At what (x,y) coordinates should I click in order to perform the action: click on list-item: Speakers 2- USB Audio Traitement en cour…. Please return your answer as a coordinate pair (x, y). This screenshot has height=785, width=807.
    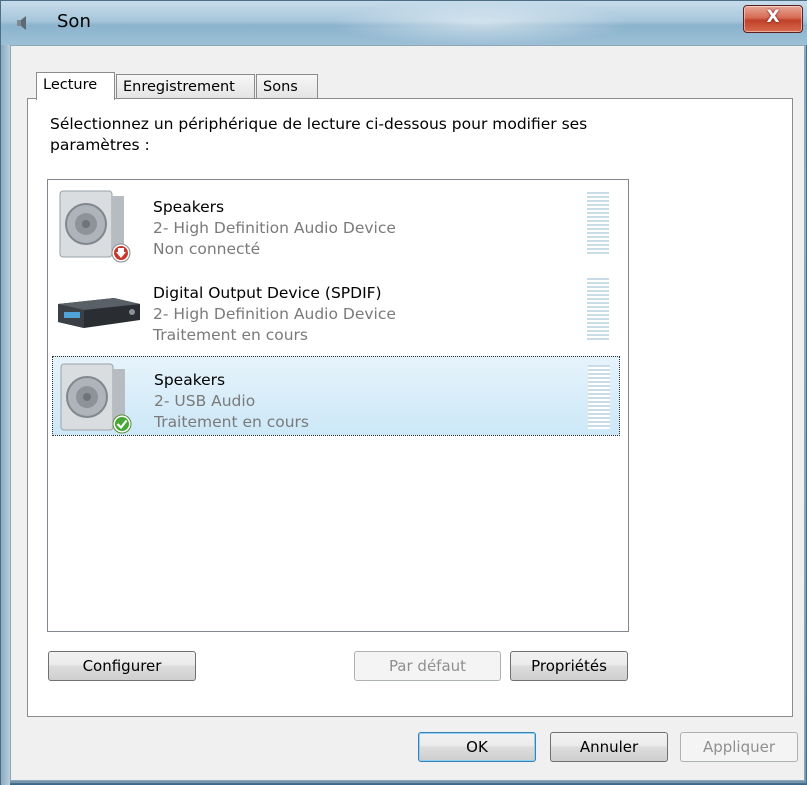
    Looking at the image, I should click on (336, 396).